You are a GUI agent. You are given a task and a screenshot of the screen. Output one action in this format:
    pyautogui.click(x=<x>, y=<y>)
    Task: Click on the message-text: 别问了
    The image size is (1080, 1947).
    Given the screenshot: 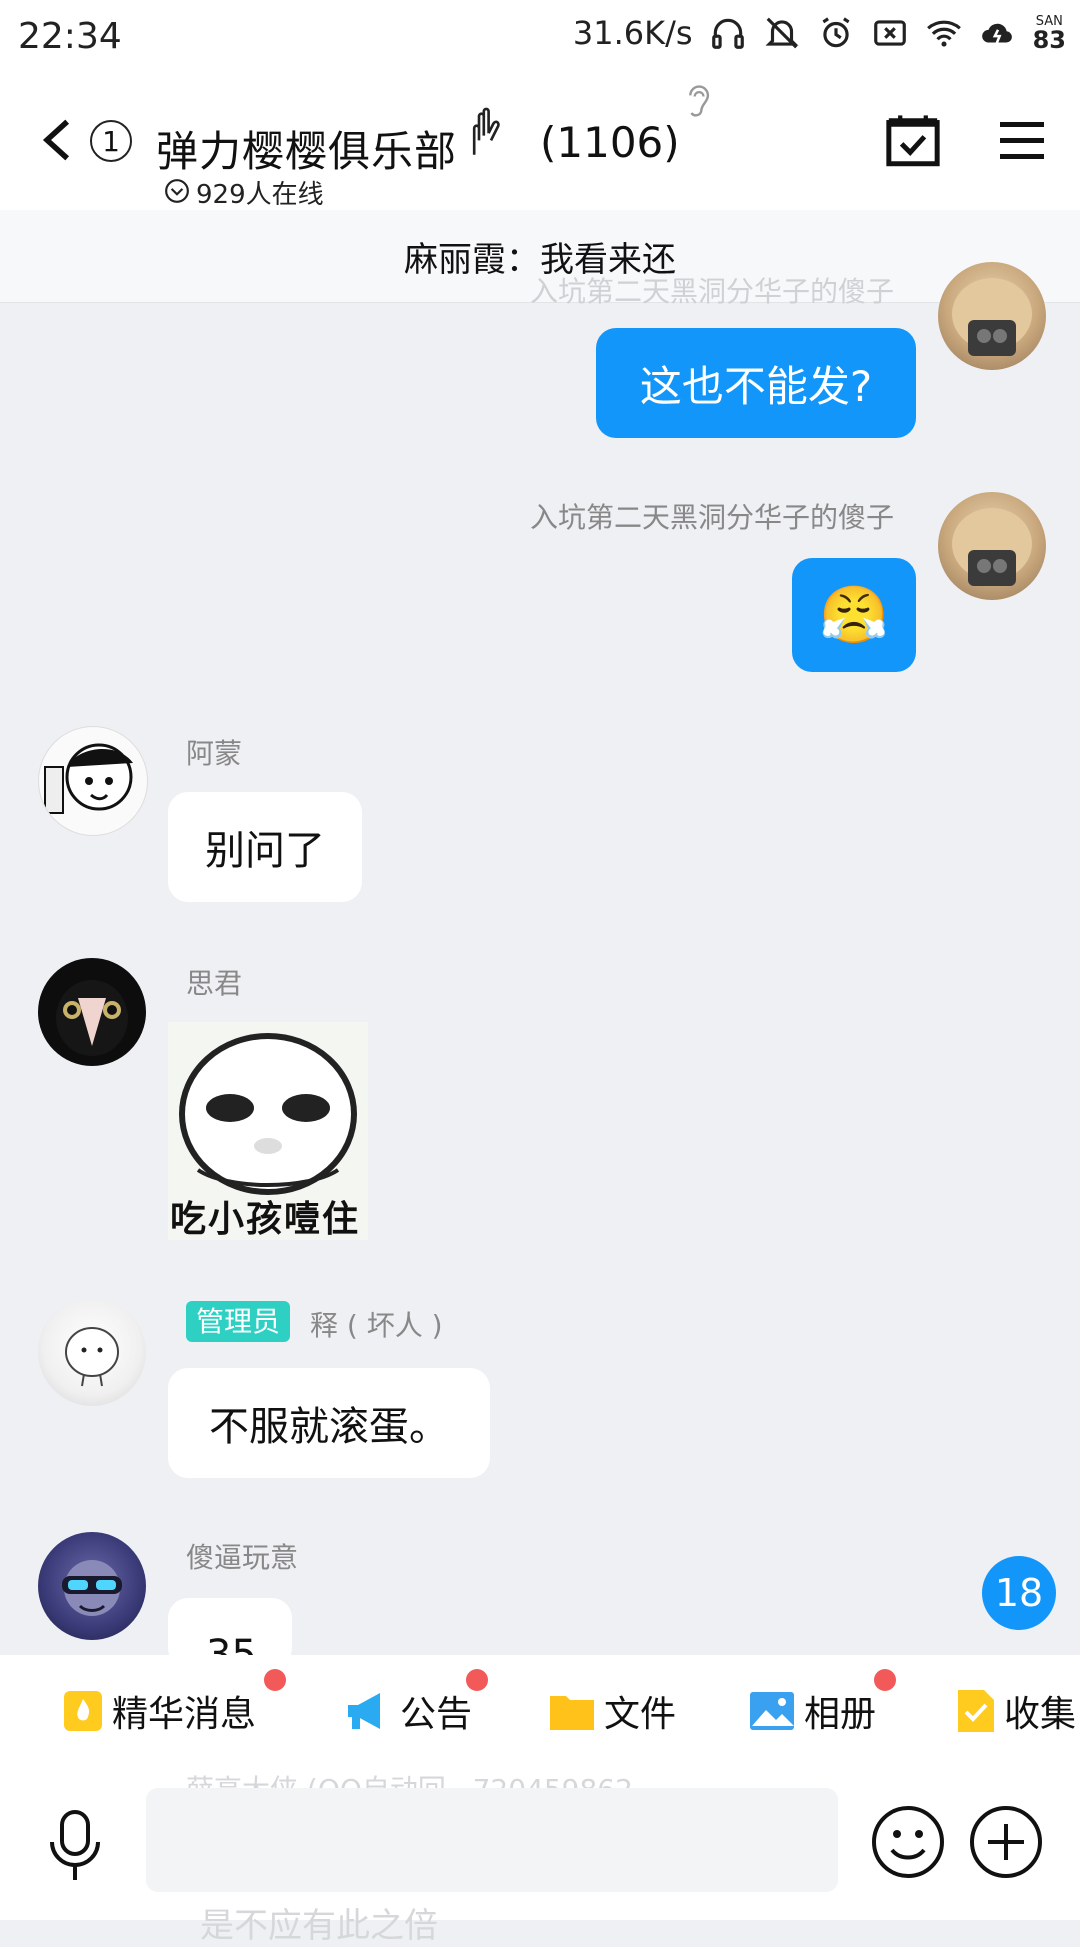 What is the action you would take?
    pyautogui.click(x=265, y=851)
    